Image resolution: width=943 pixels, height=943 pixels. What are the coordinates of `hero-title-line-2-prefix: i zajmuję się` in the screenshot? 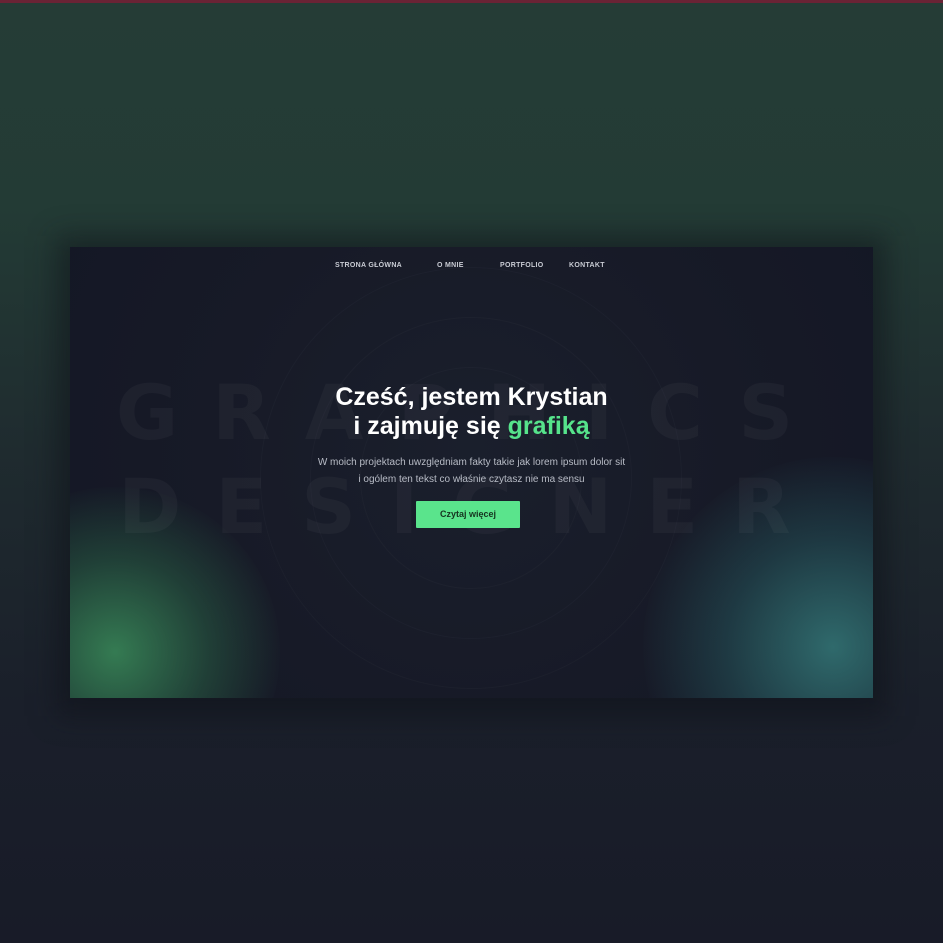 It's located at (430, 426).